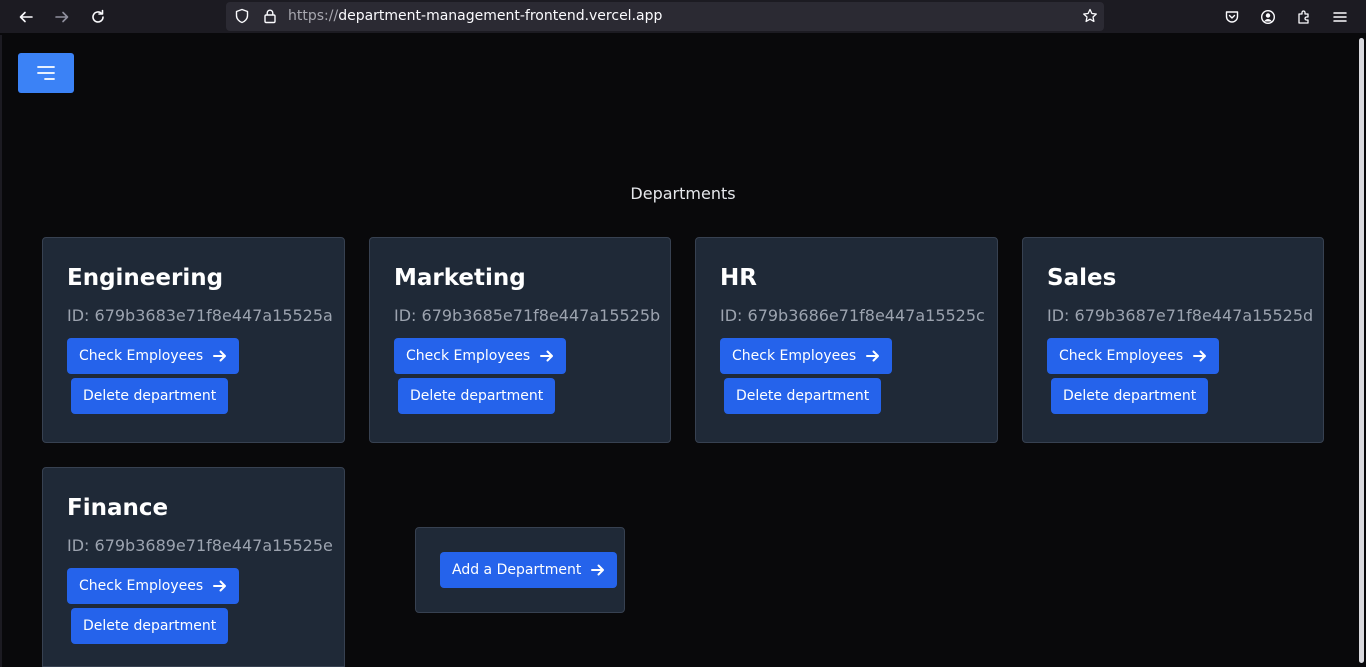  I want to click on forward-arrow-icon, so click(62, 17).